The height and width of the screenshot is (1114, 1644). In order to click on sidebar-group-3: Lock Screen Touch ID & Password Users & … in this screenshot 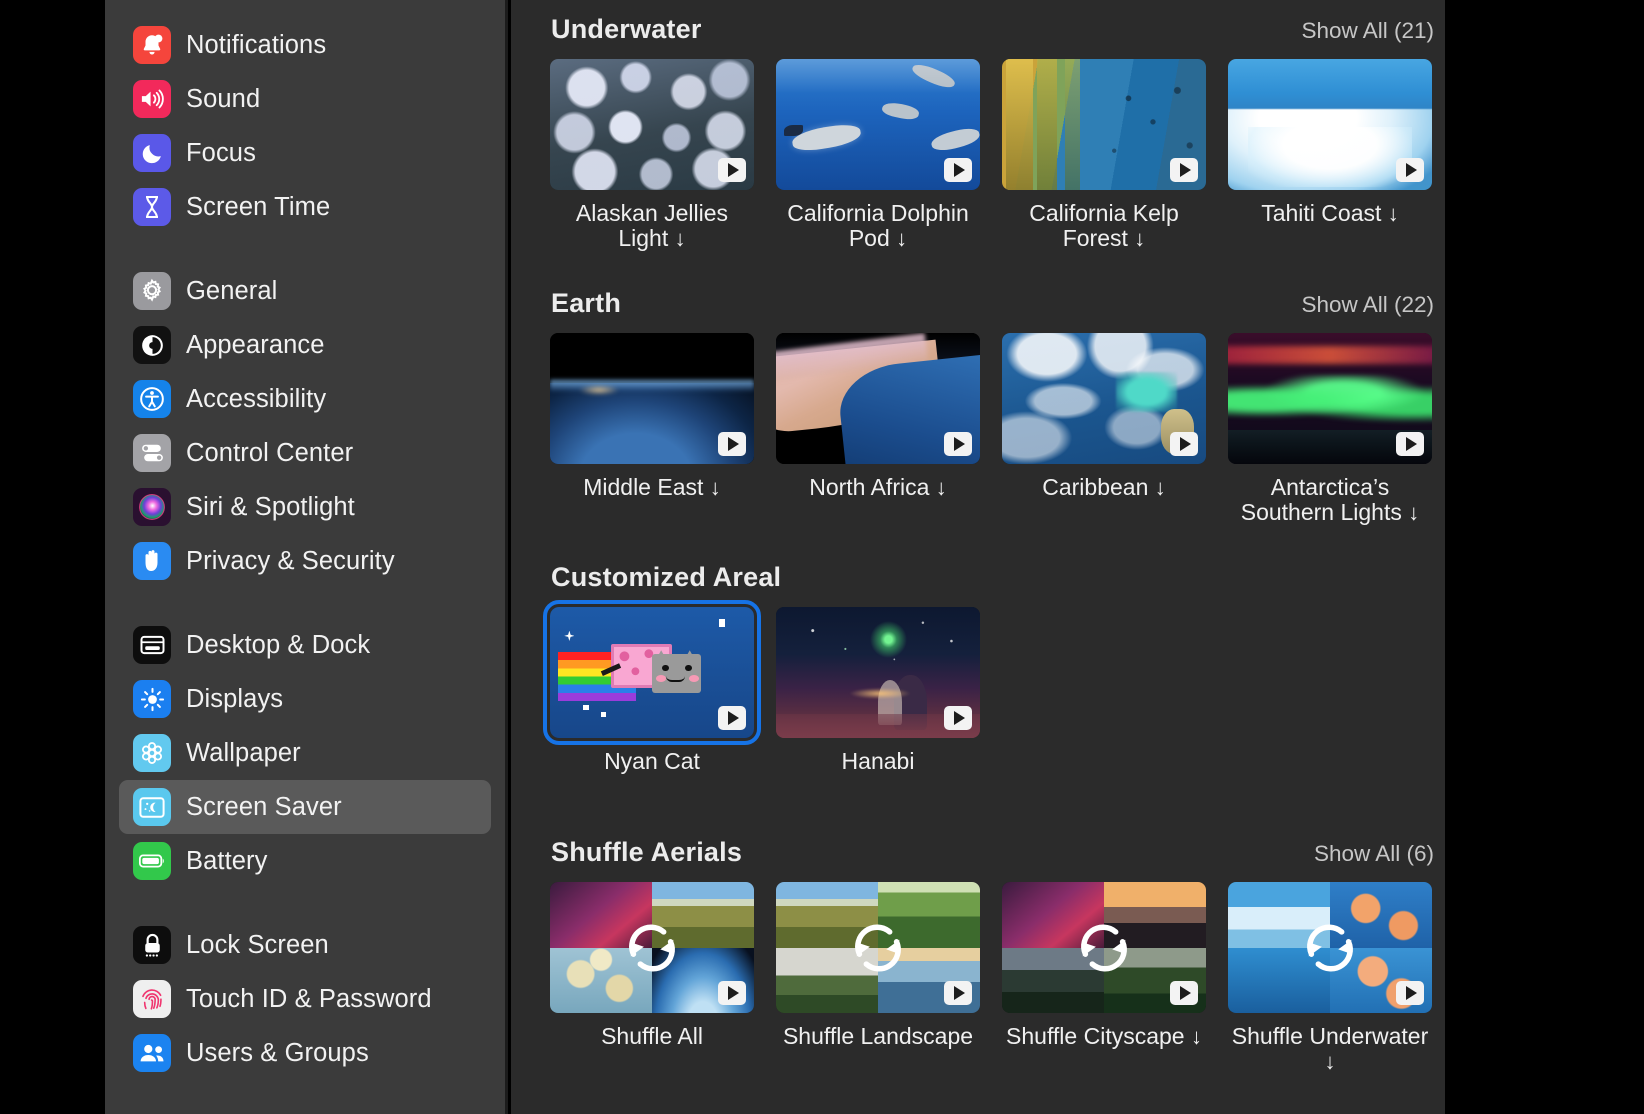, I will do `click(305, 999)`.